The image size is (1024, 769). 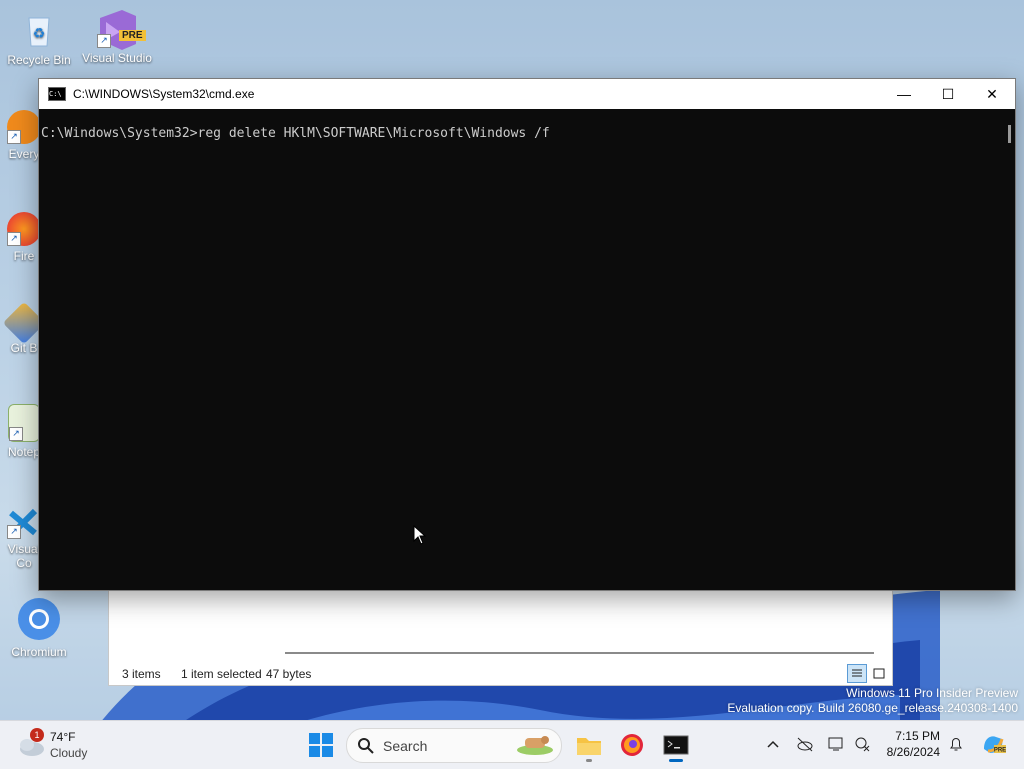 I want to click on desktop-icon-chromium: Chromium, so click(x=39, y=627).